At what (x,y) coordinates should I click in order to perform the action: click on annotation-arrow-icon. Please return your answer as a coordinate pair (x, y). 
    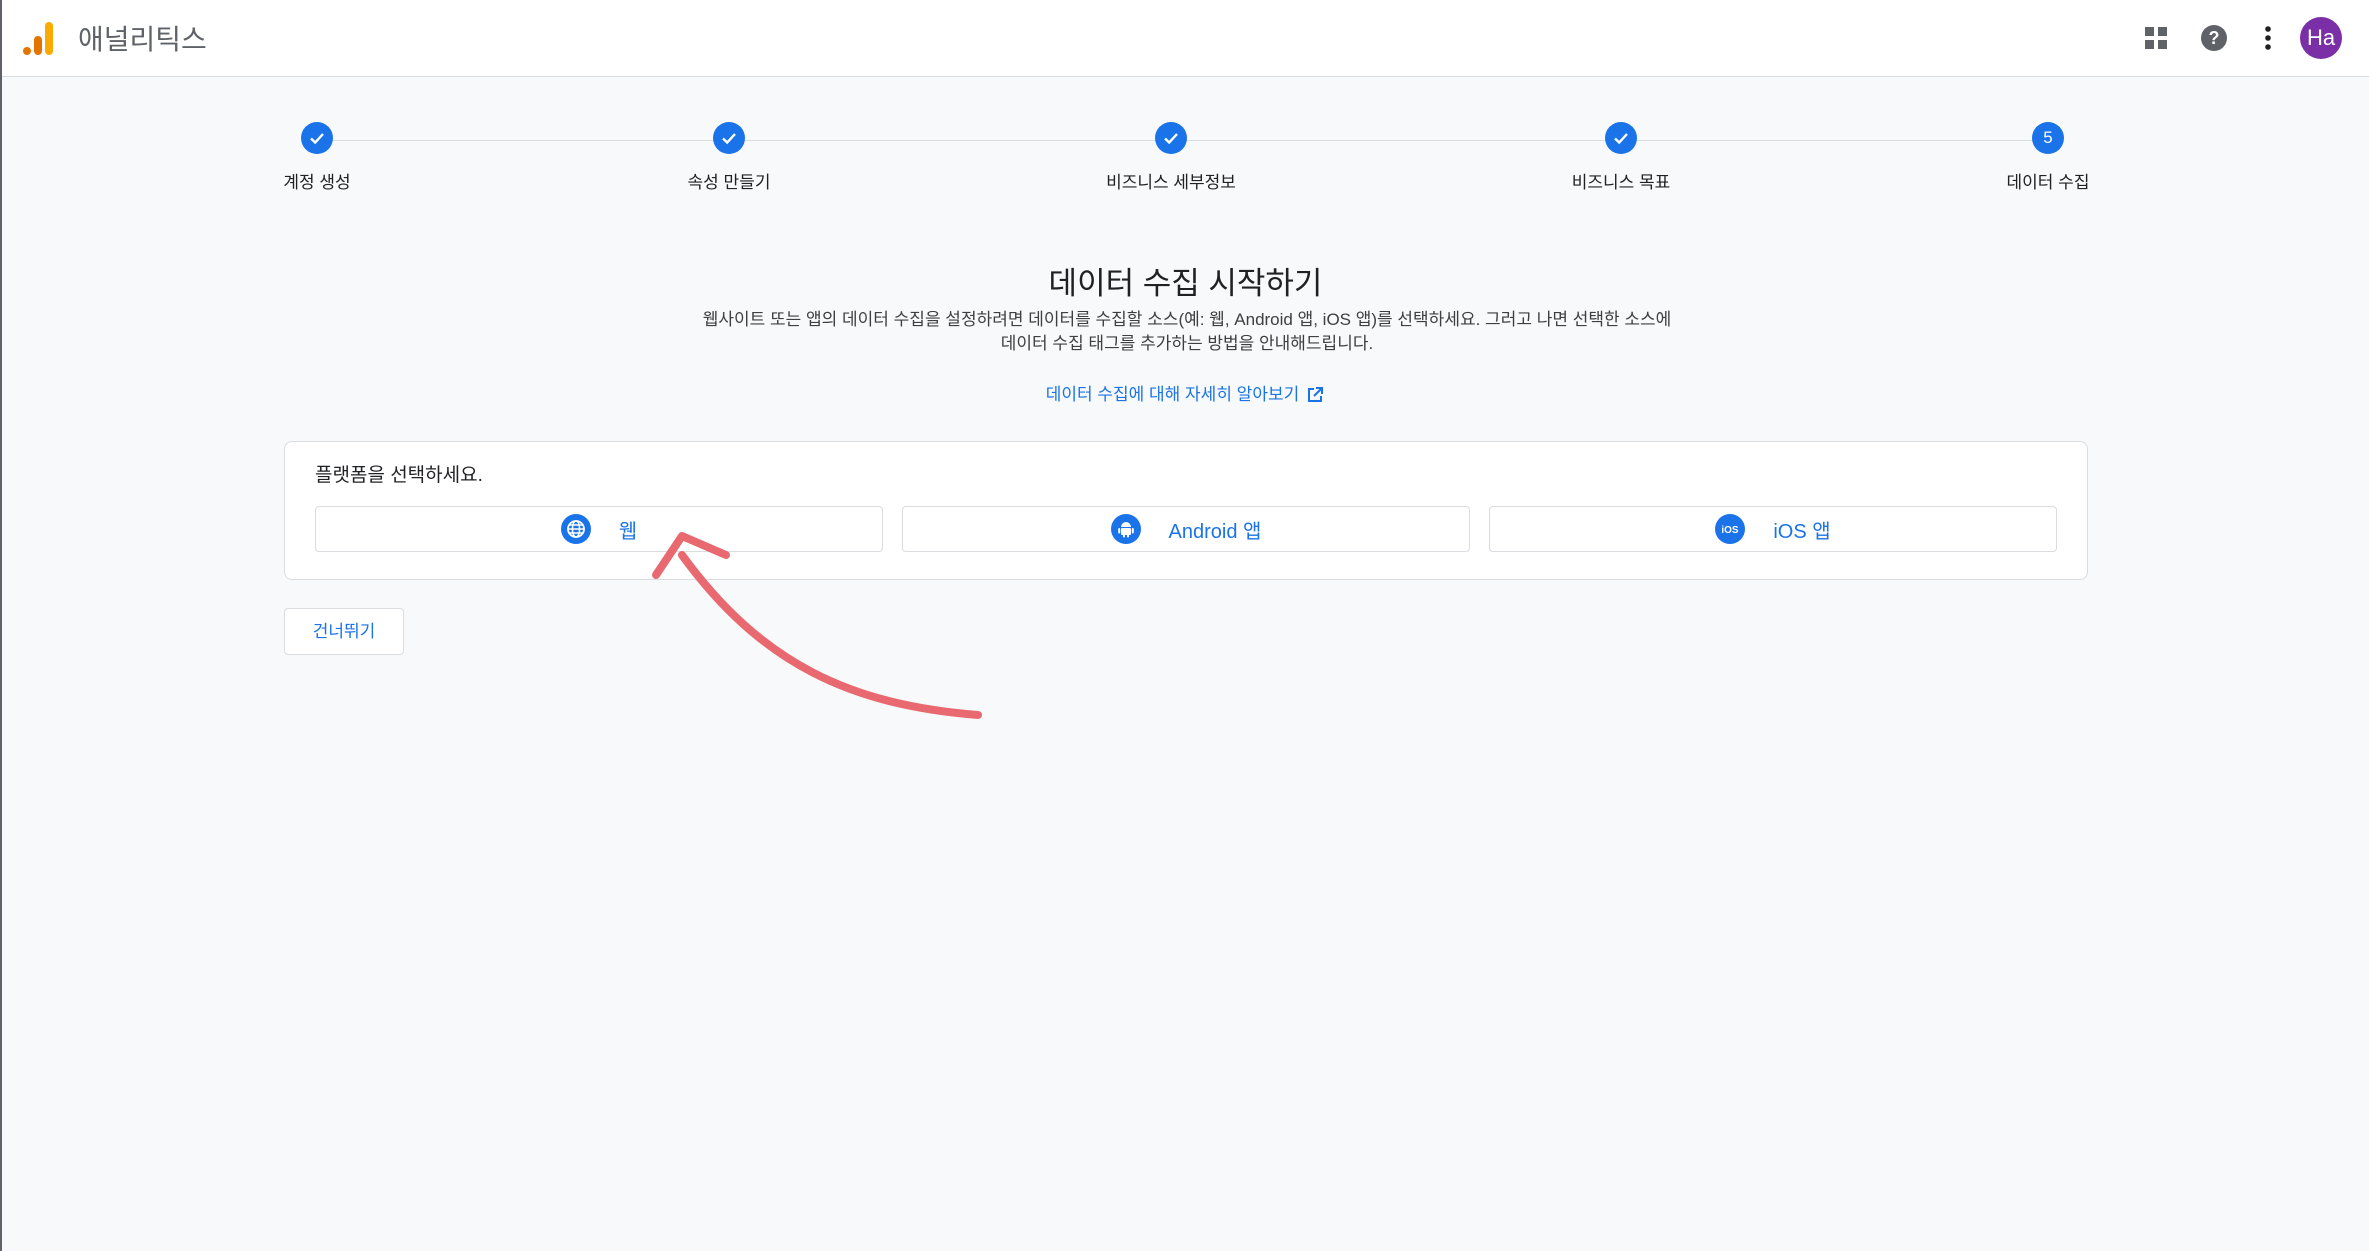
    Looking at the image, I should click on (817, 625).